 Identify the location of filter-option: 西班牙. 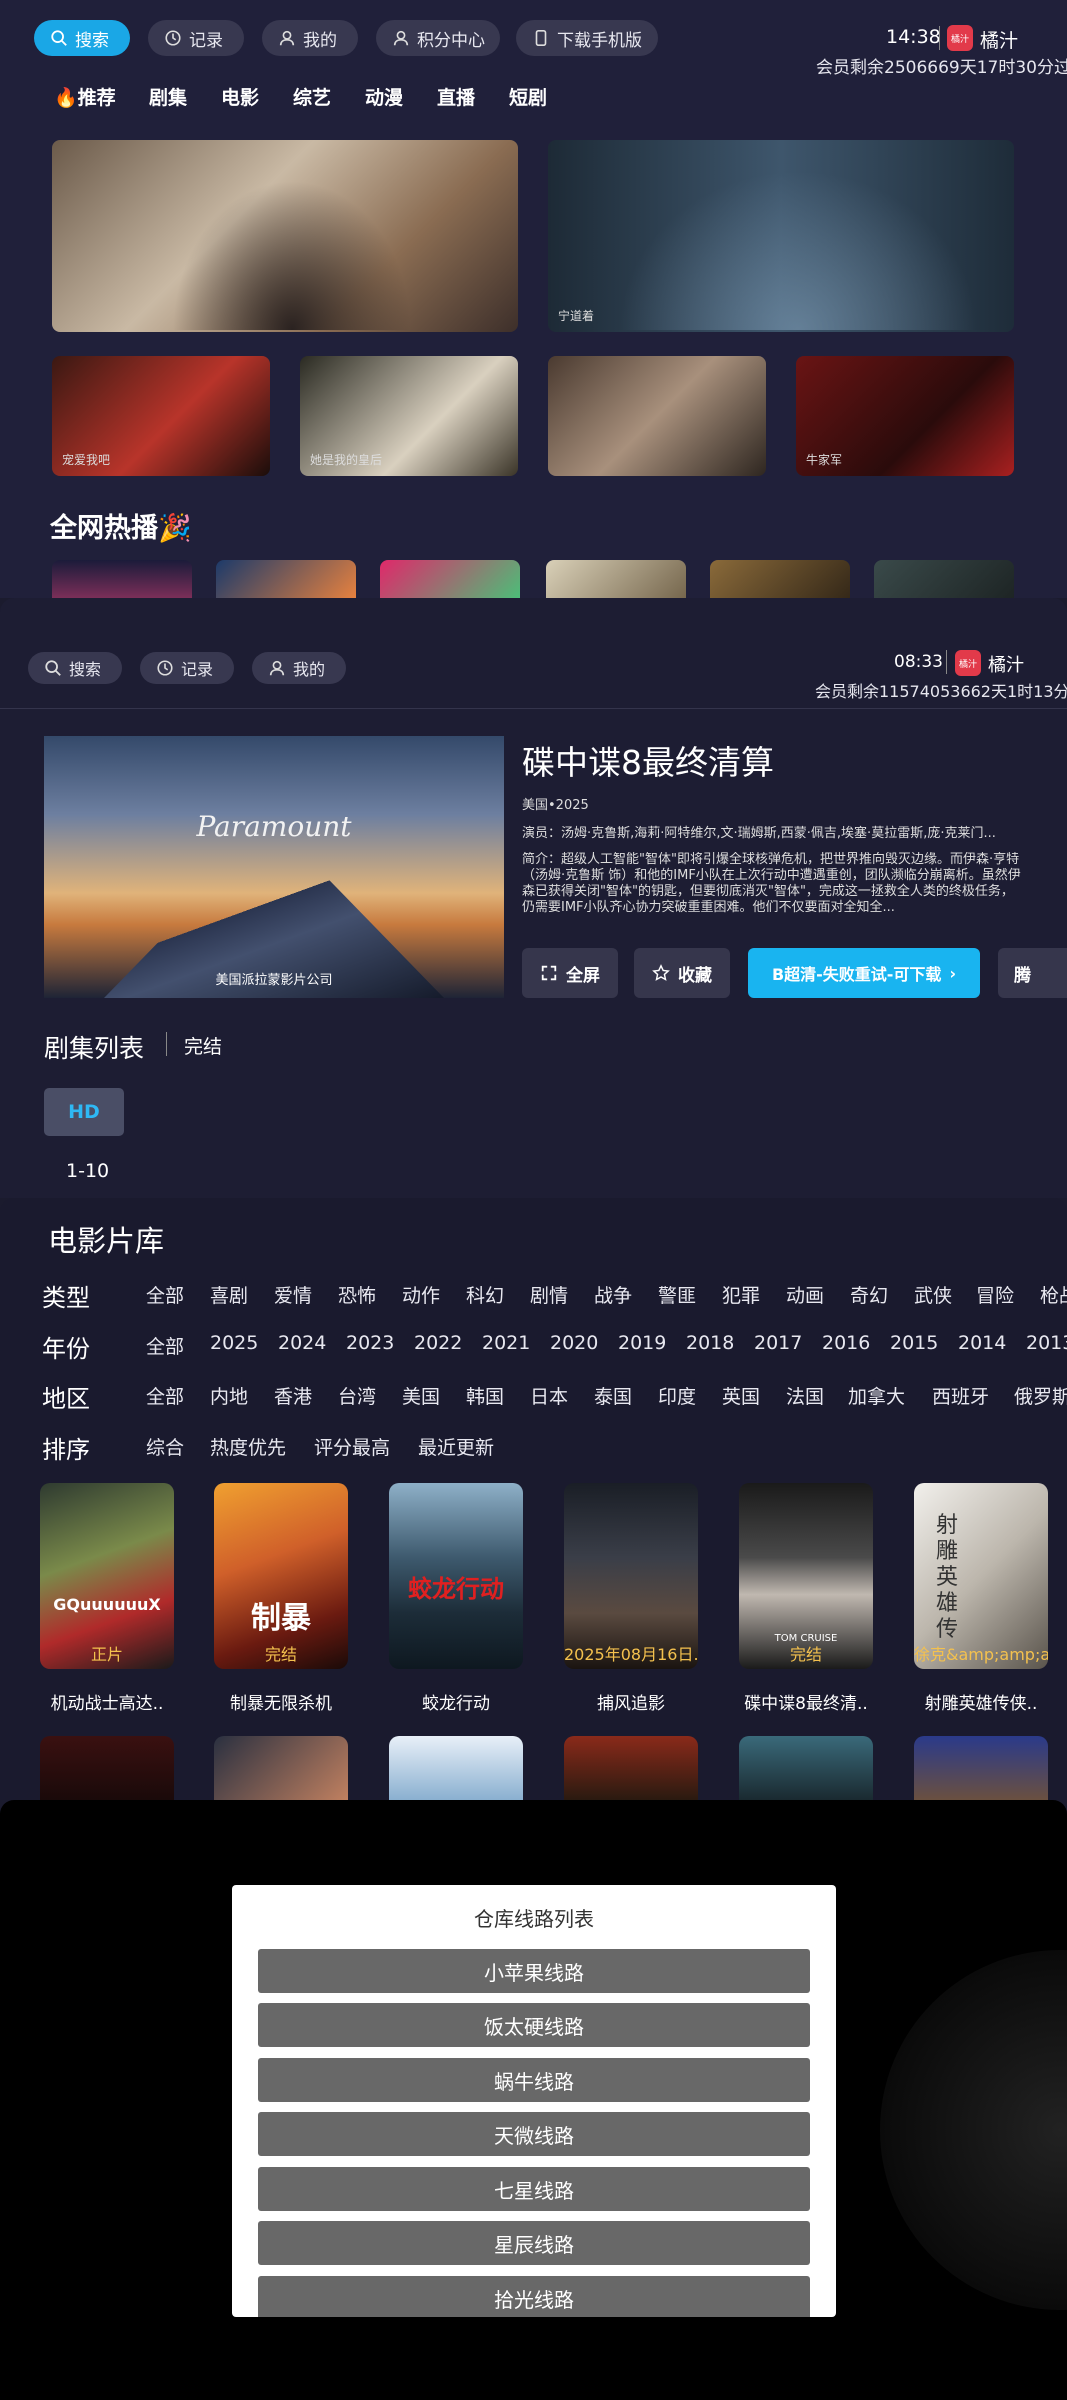
(960, 1395).